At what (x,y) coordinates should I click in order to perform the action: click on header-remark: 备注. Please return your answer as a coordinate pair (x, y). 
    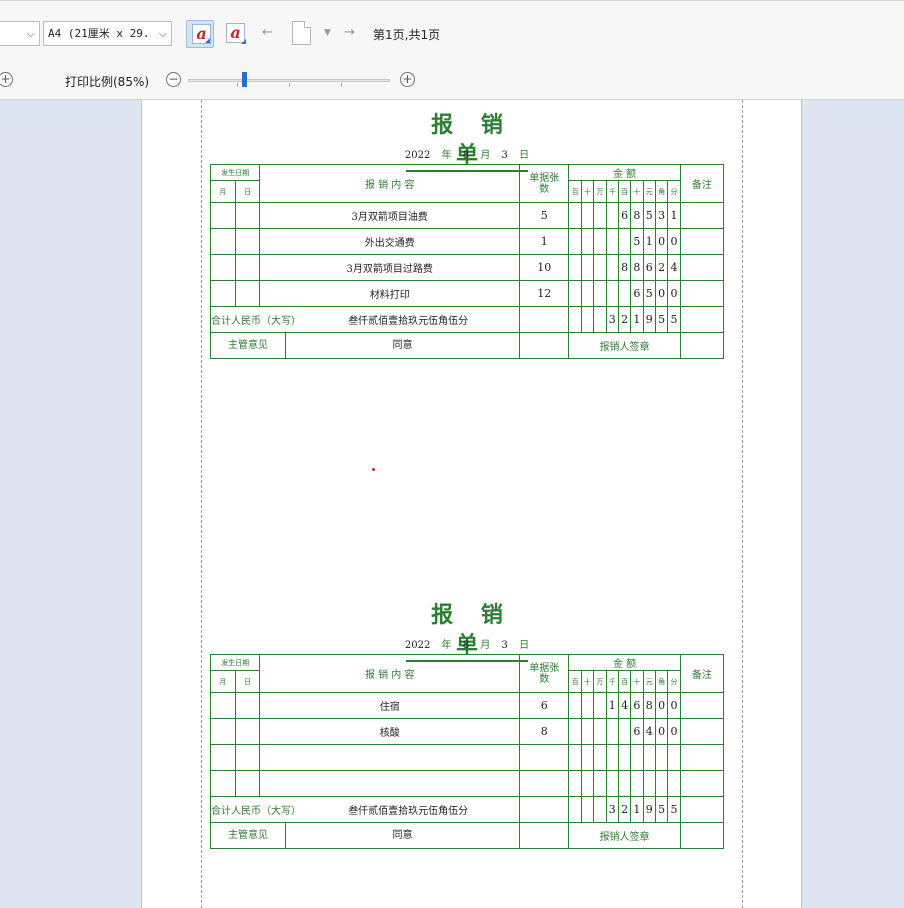
    Looking at the image, I should click on (702, 673).